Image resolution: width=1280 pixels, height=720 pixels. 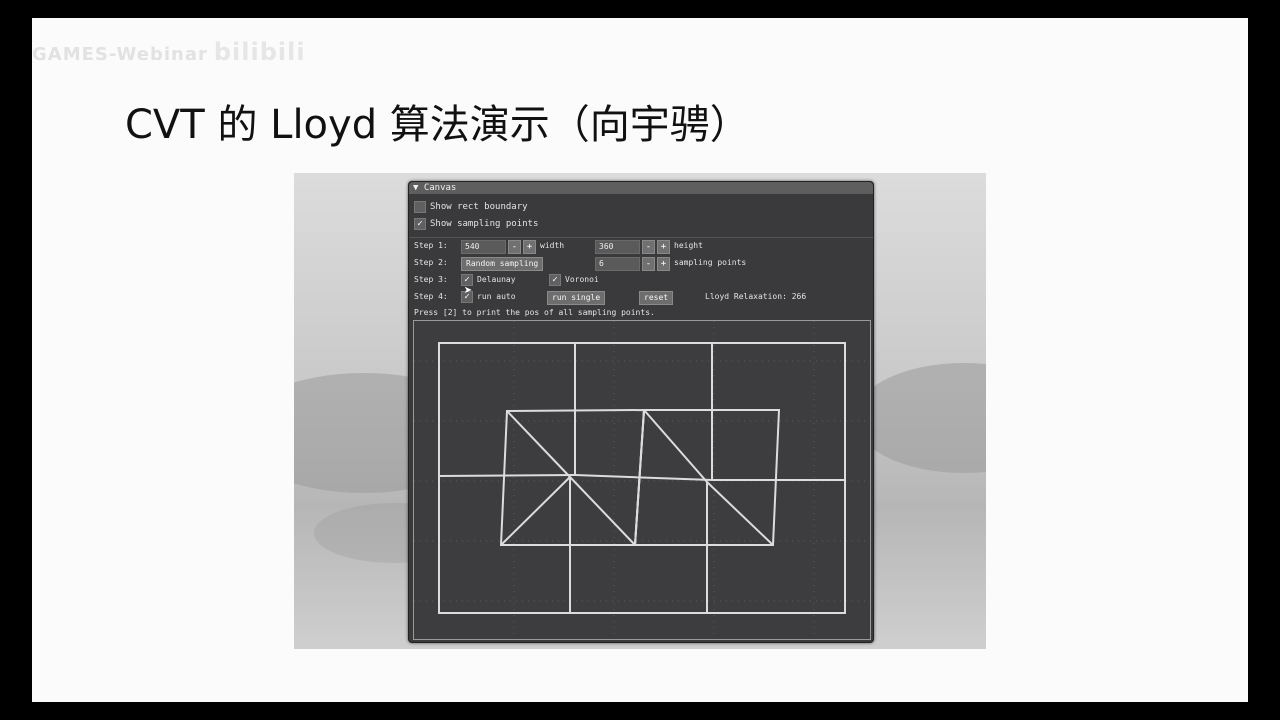 What do you see at coordinates (582, 279) in the screenshot?
I see `voronoi-label: Voronoi` at bounding box center [582, 279].